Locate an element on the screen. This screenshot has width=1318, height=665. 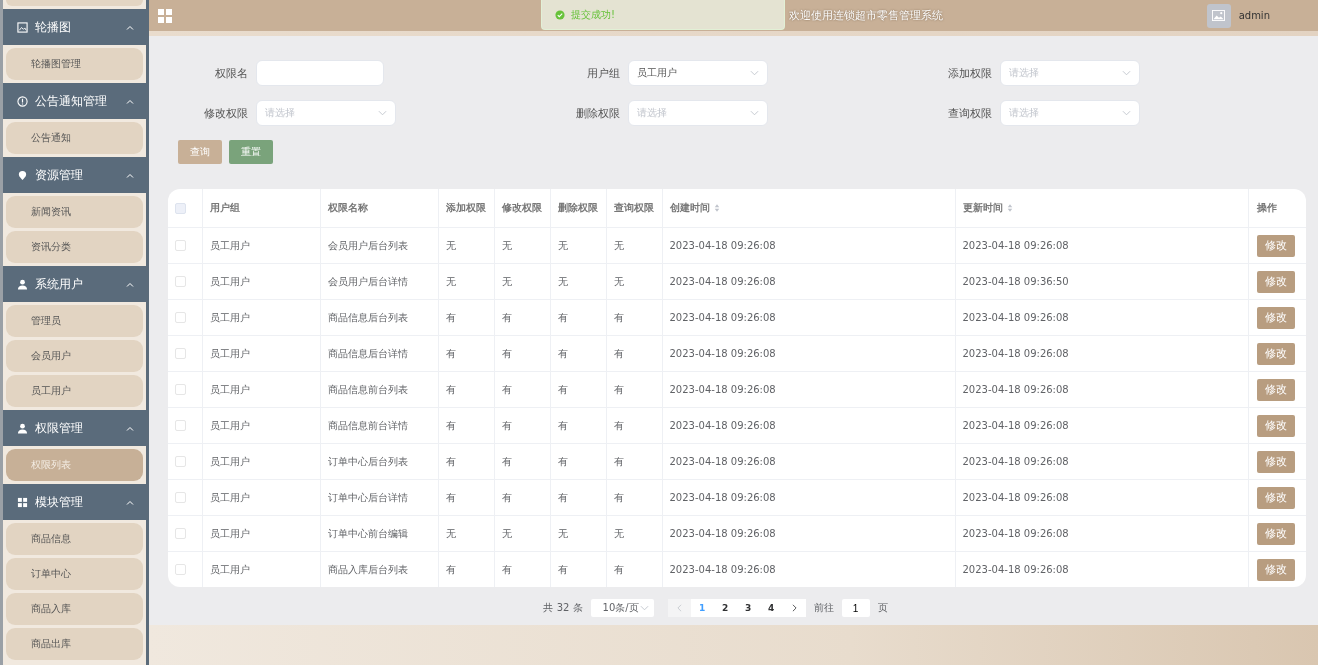
menu-group-header: 公告通知管理 is located at coordinates (74, 101).